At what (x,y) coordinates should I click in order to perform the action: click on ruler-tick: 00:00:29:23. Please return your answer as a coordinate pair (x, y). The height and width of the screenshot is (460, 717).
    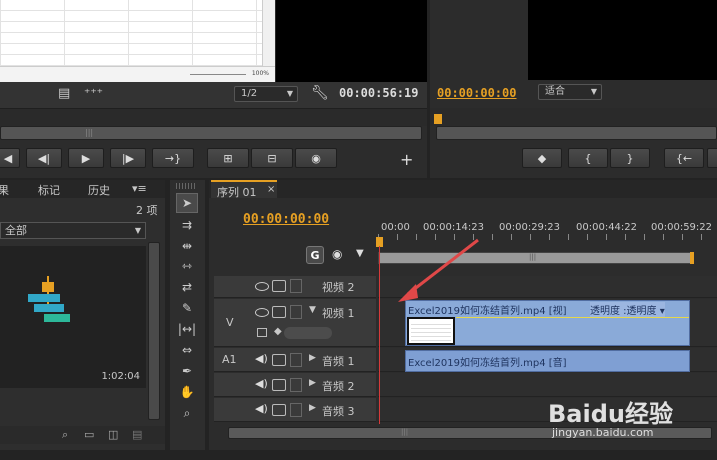
    Looking at the image, I should click on (530, 227).